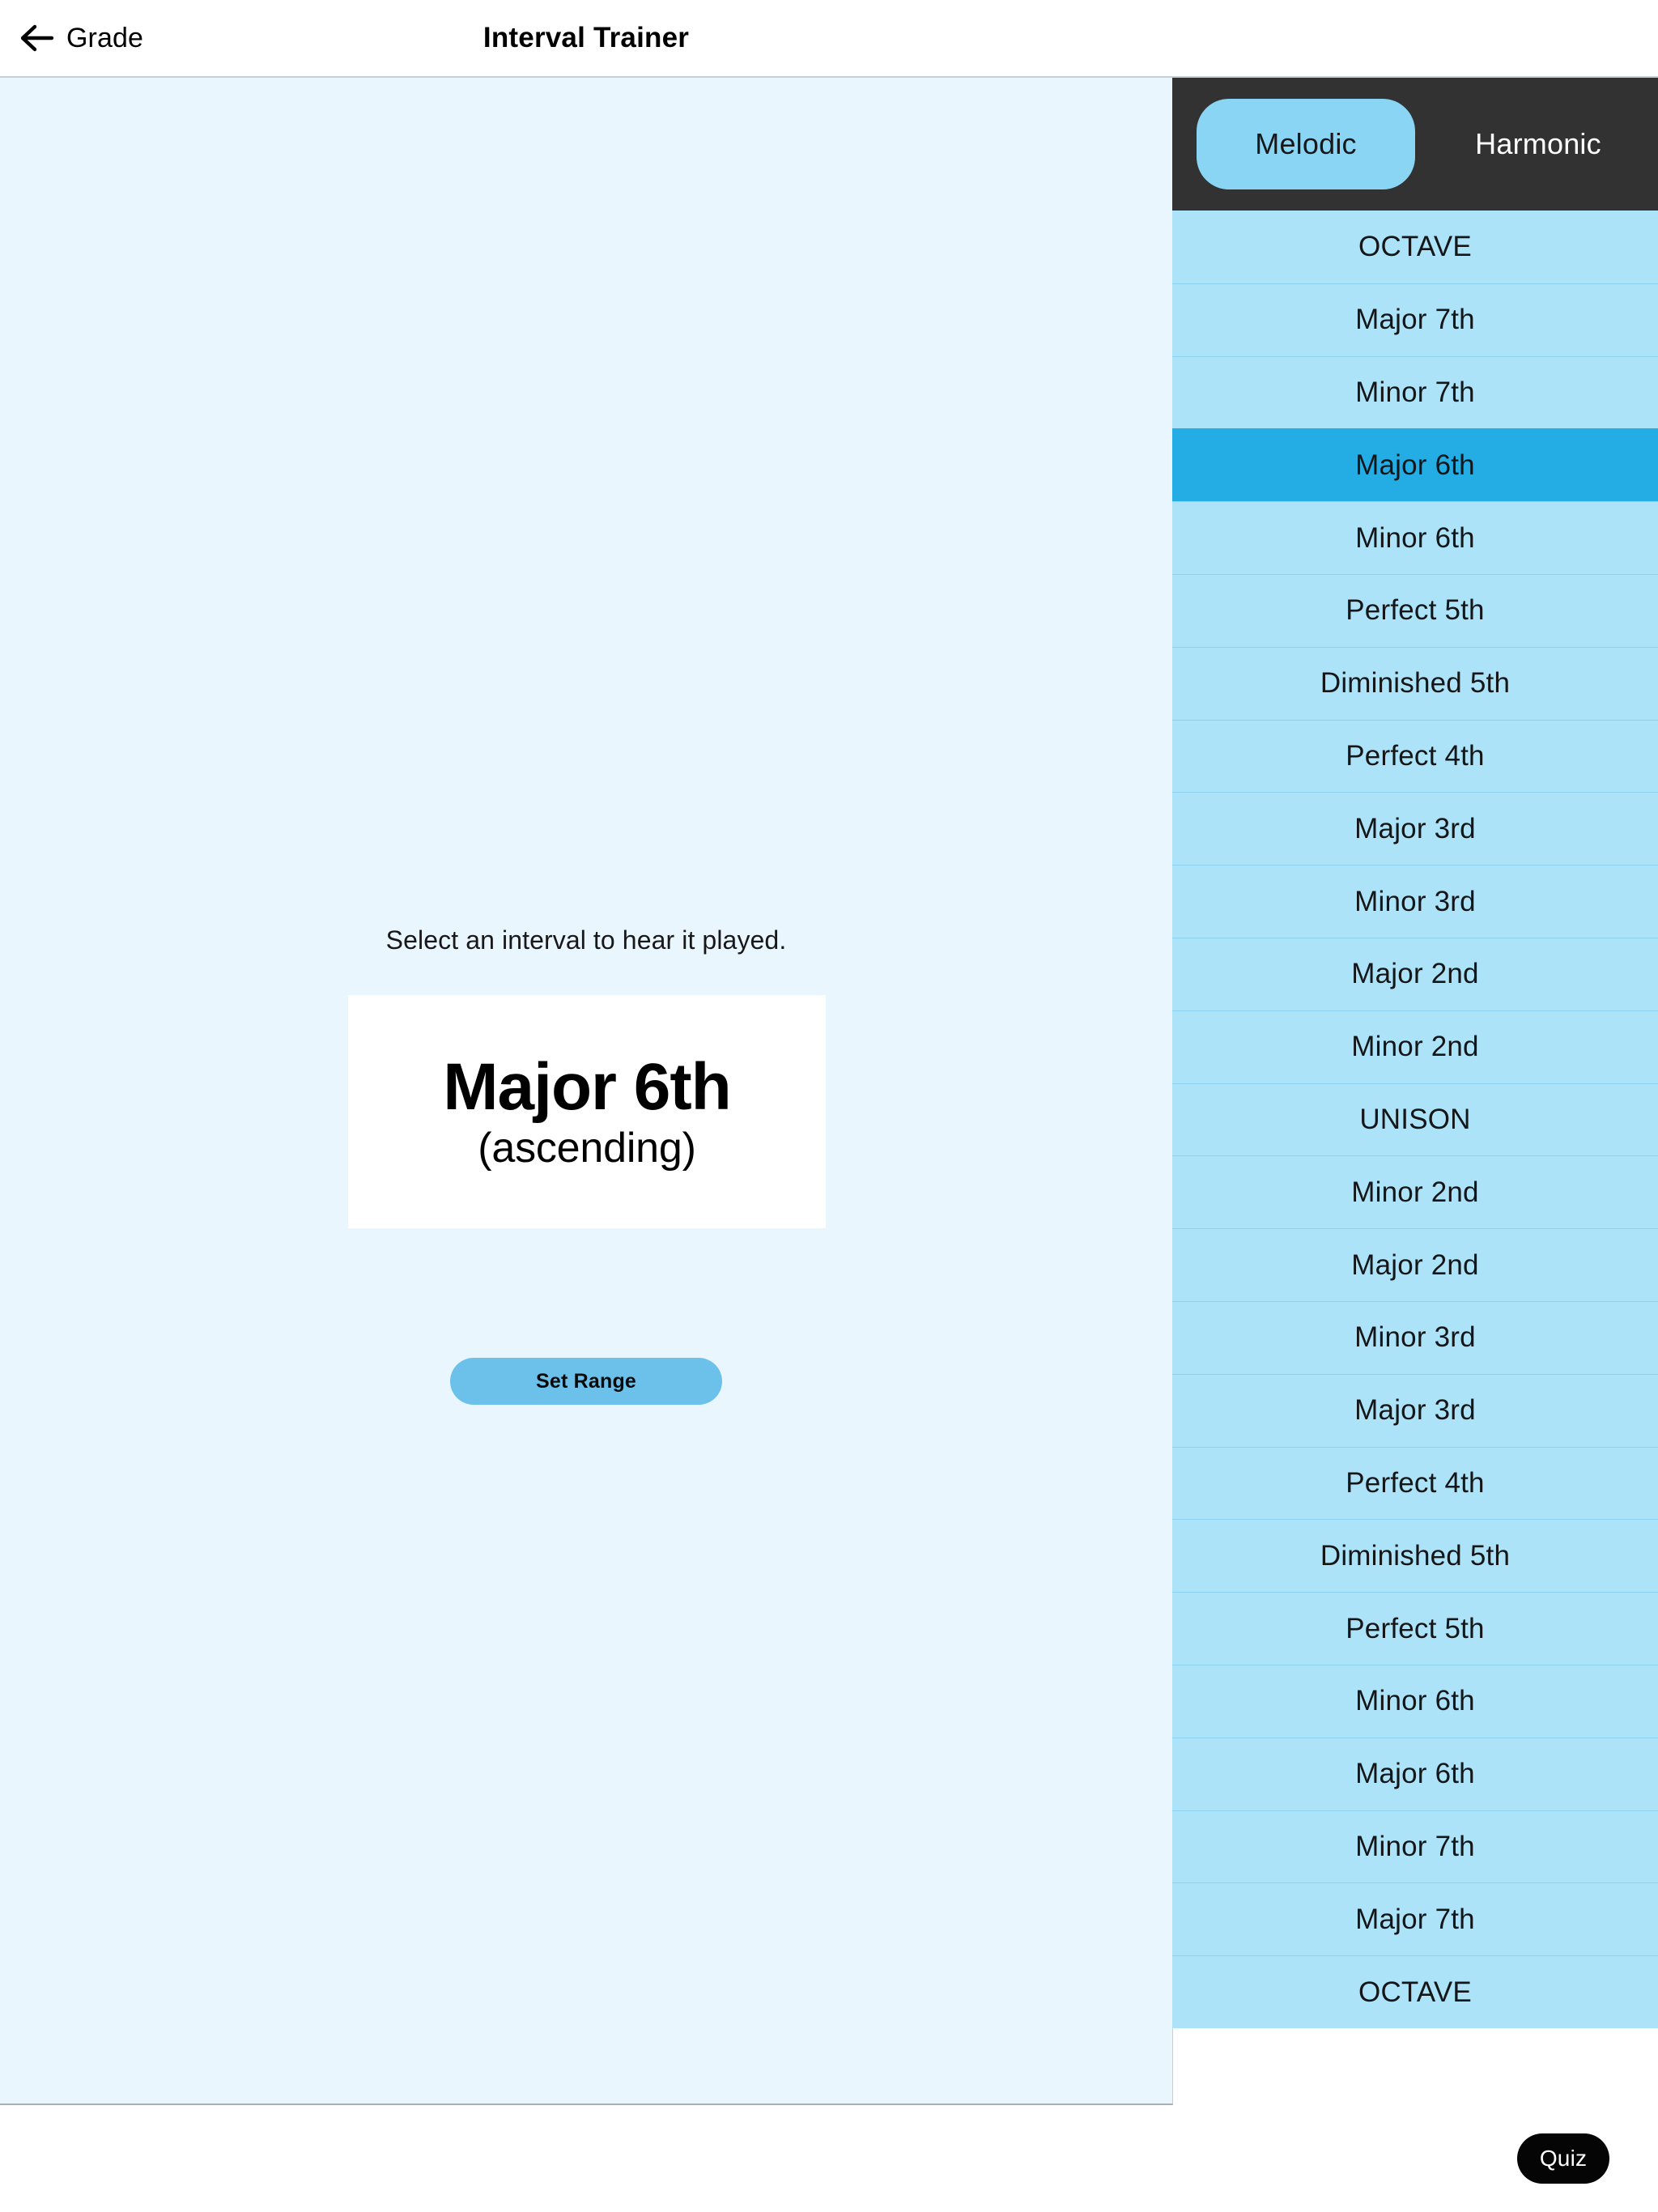 Image resolution: width=1658 pixels, height=2212 pixels. I want to click on mode-button-melodic: Melodic, so click(1306, 144).